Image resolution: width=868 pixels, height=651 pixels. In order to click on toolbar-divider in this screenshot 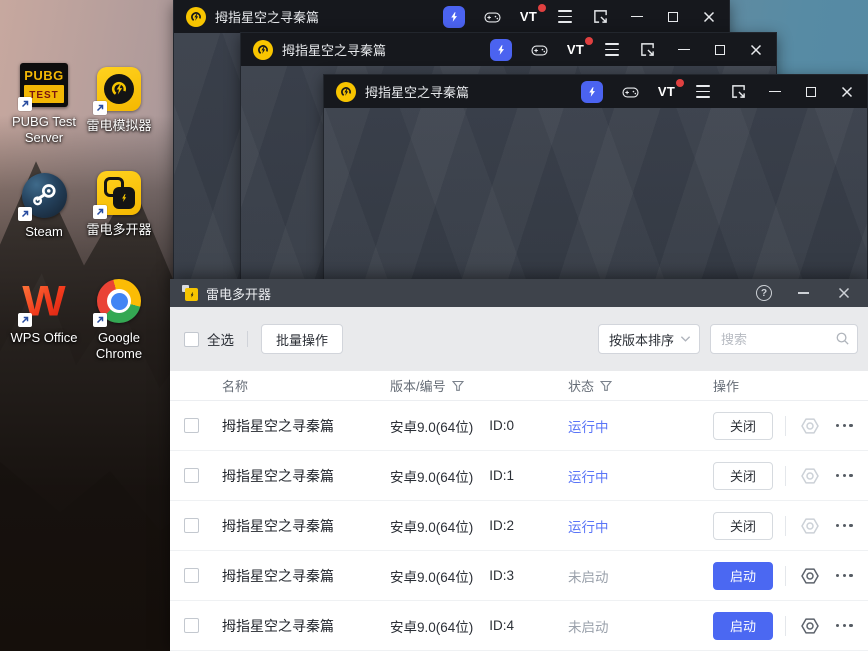, I will do `click(247, 339)`.